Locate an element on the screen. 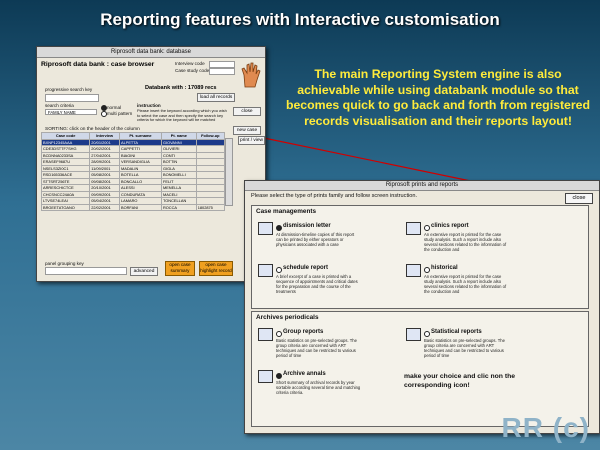  radio-normal-label: normal is located at coordinates (114, 107).